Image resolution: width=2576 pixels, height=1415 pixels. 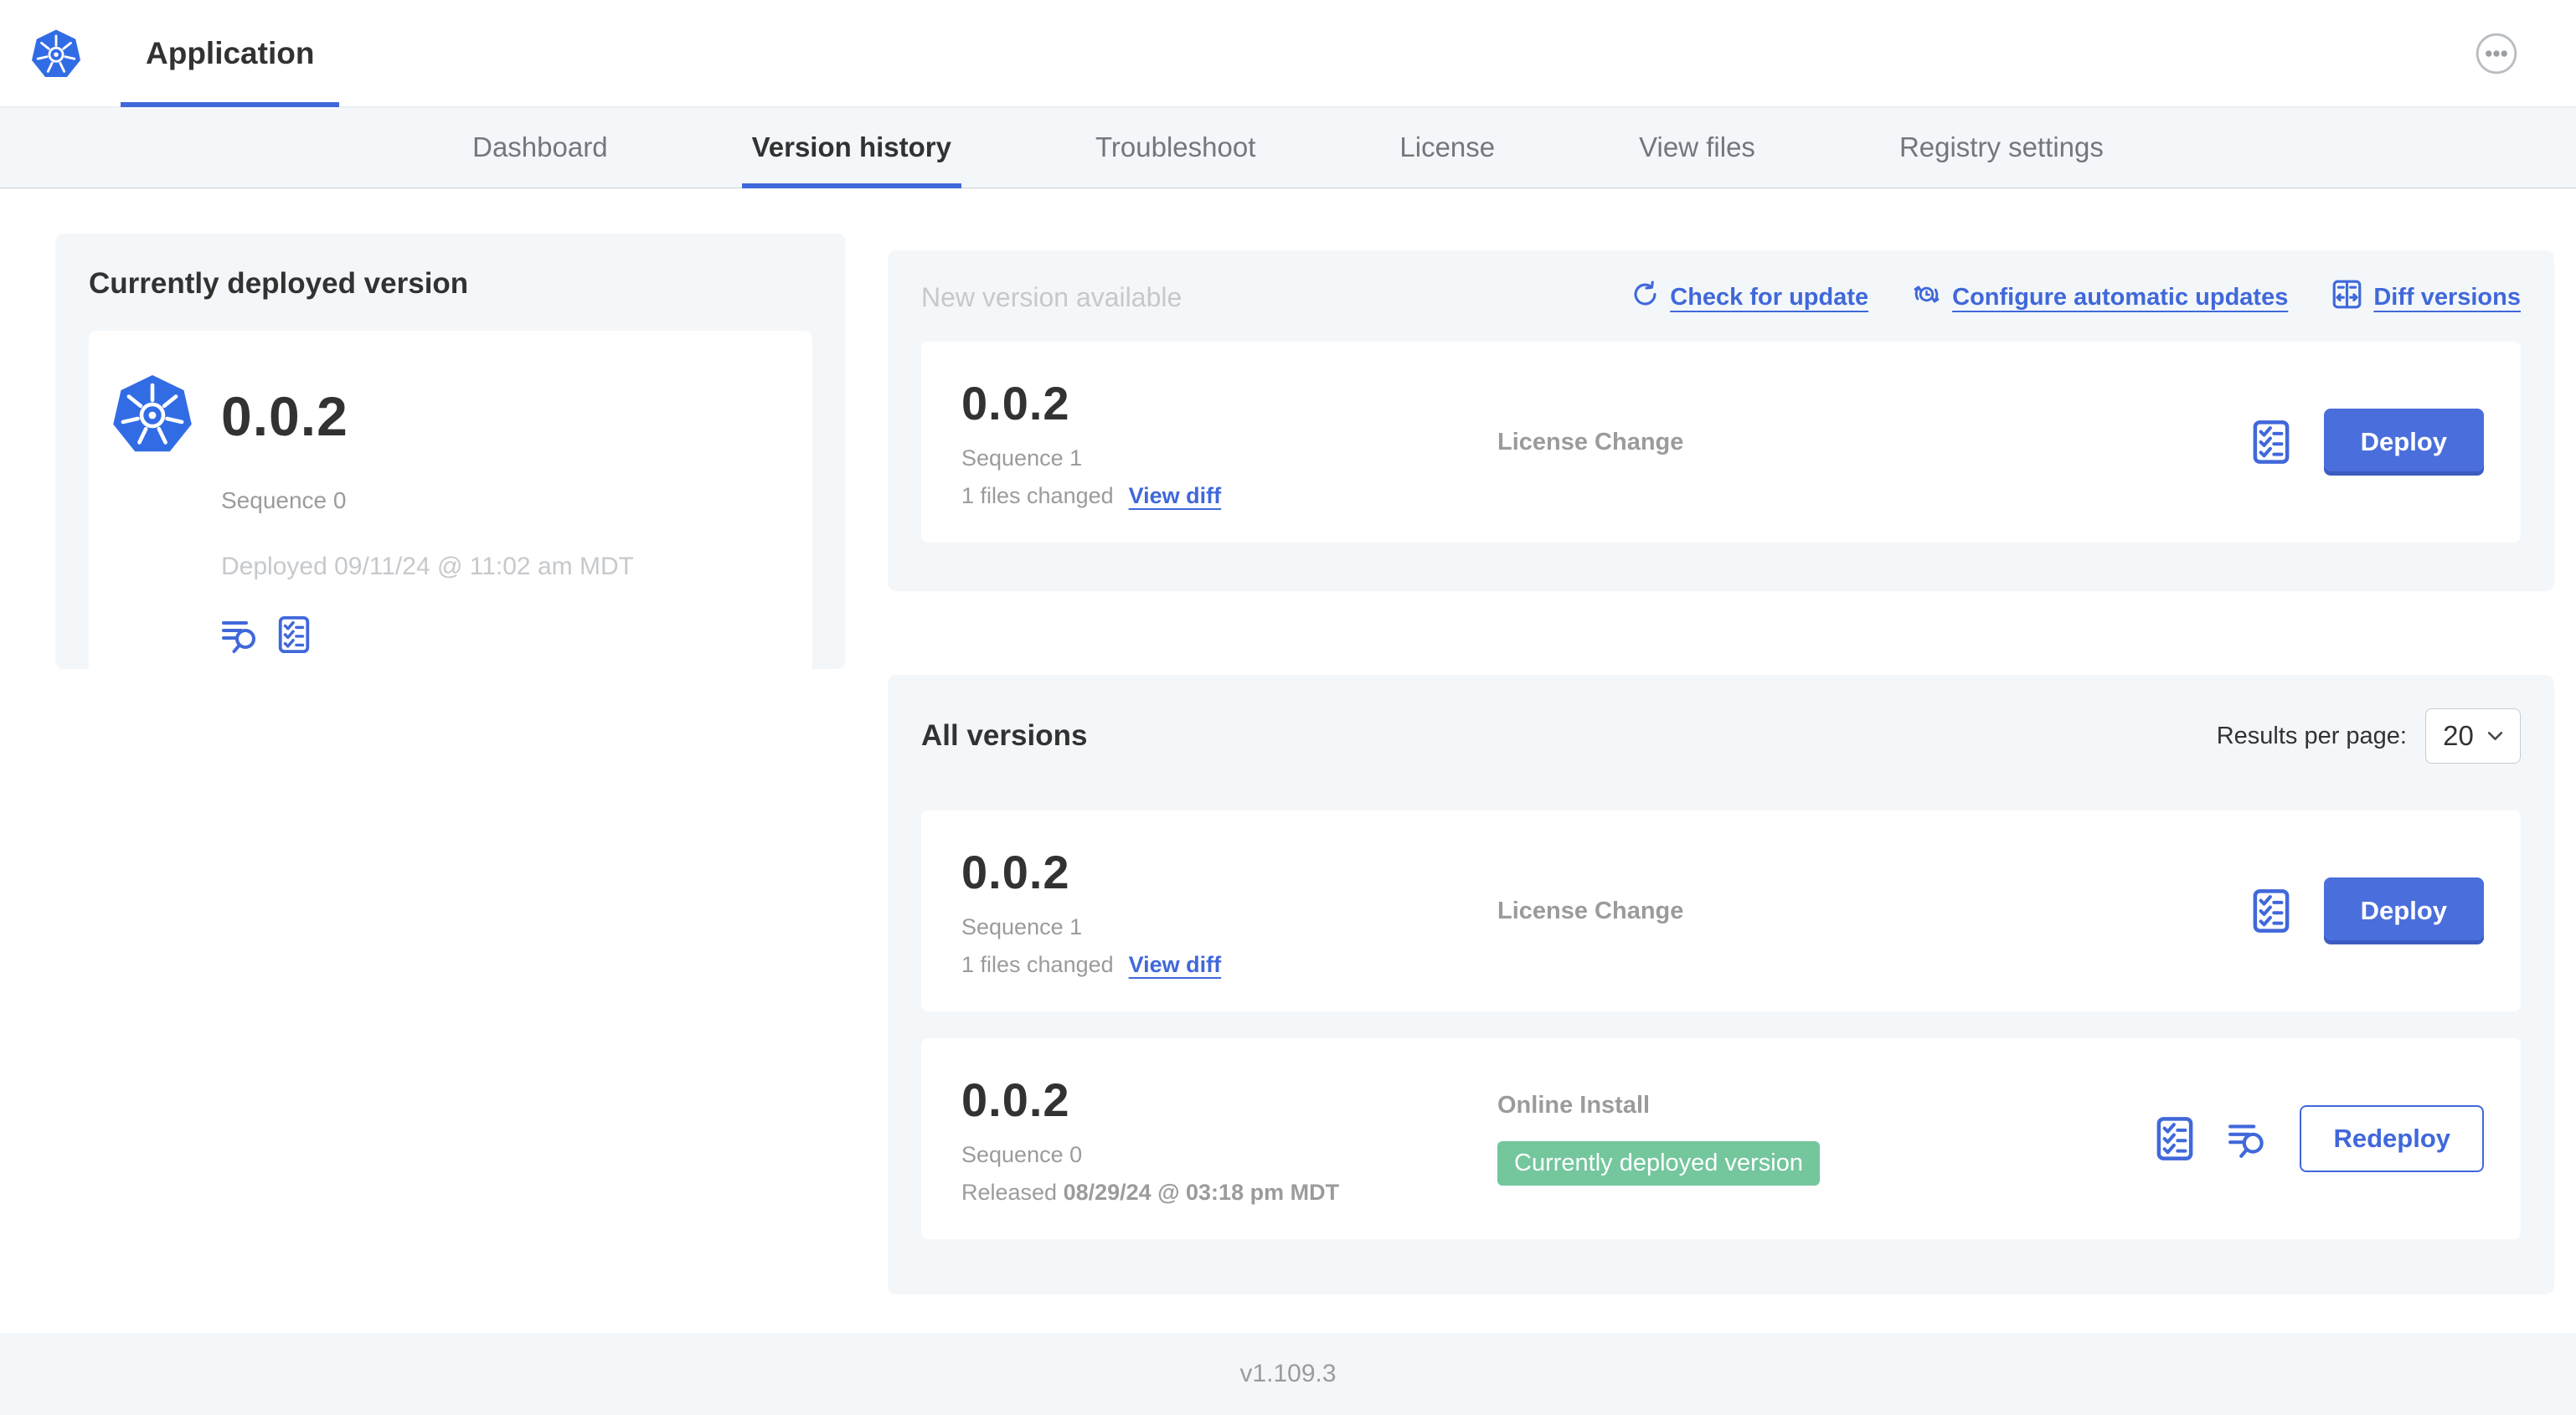 What do you see at coordinates (1201, 1192) in the screenshot?
I see `released-date: 08/29/24 @ 03:18 pm MDT` at bounding box center [1201, 1192].